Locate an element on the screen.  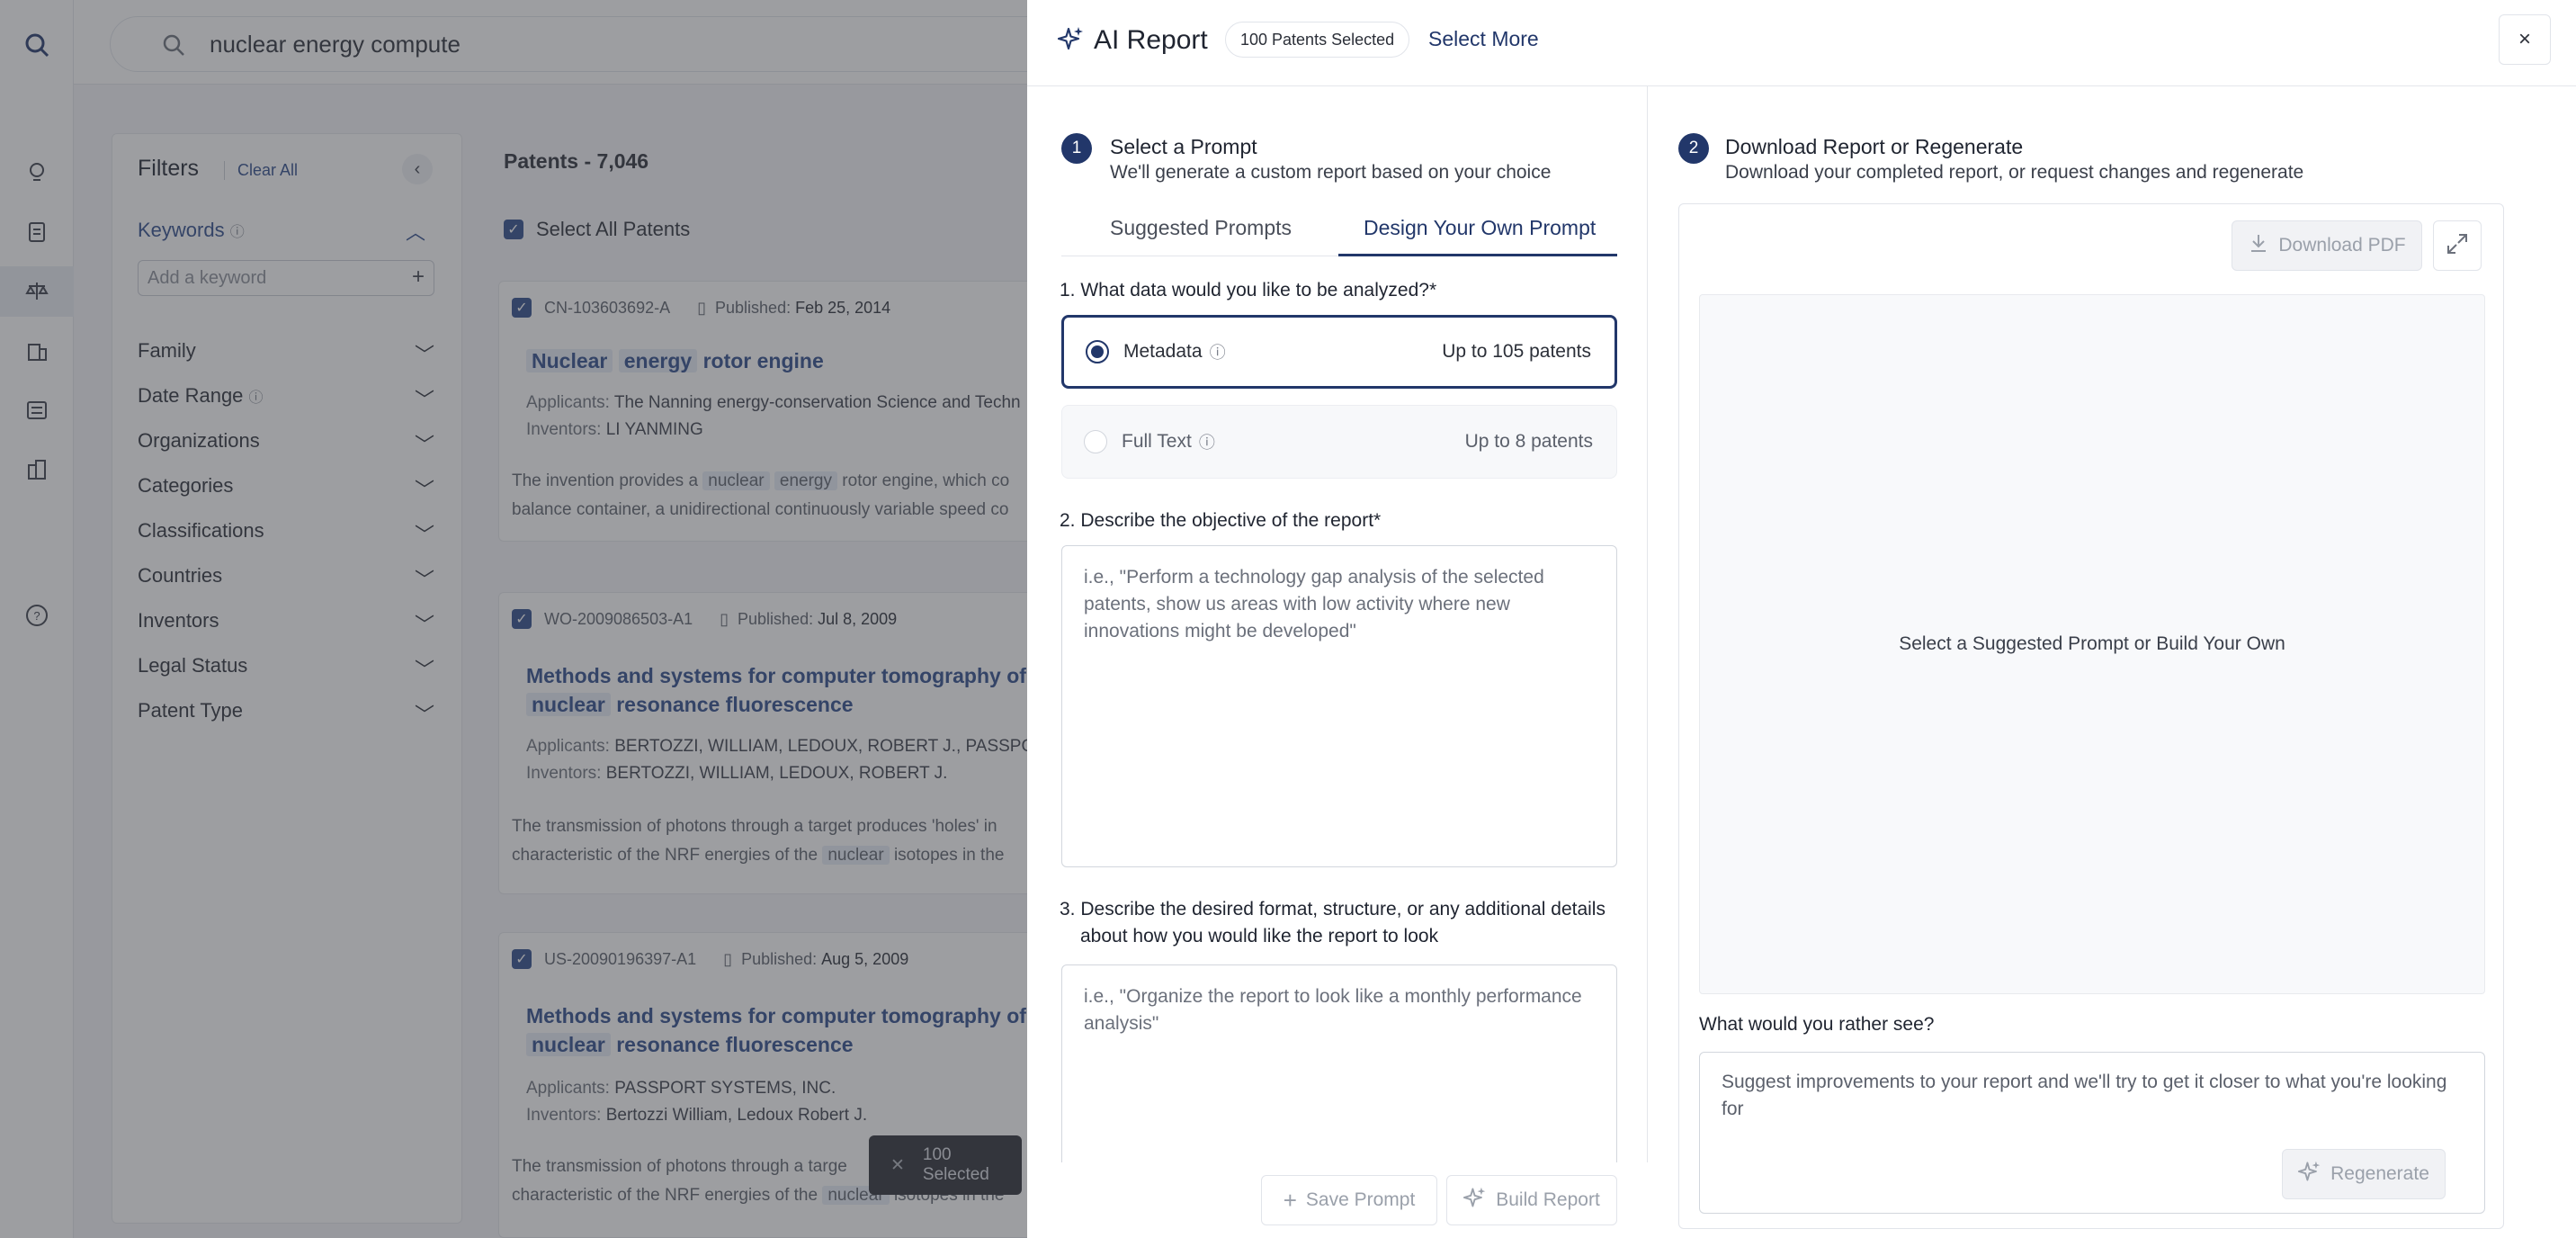
tab-design-your-own-prompt: Design Your Own Prompt is located at coordinates (1480, 228).